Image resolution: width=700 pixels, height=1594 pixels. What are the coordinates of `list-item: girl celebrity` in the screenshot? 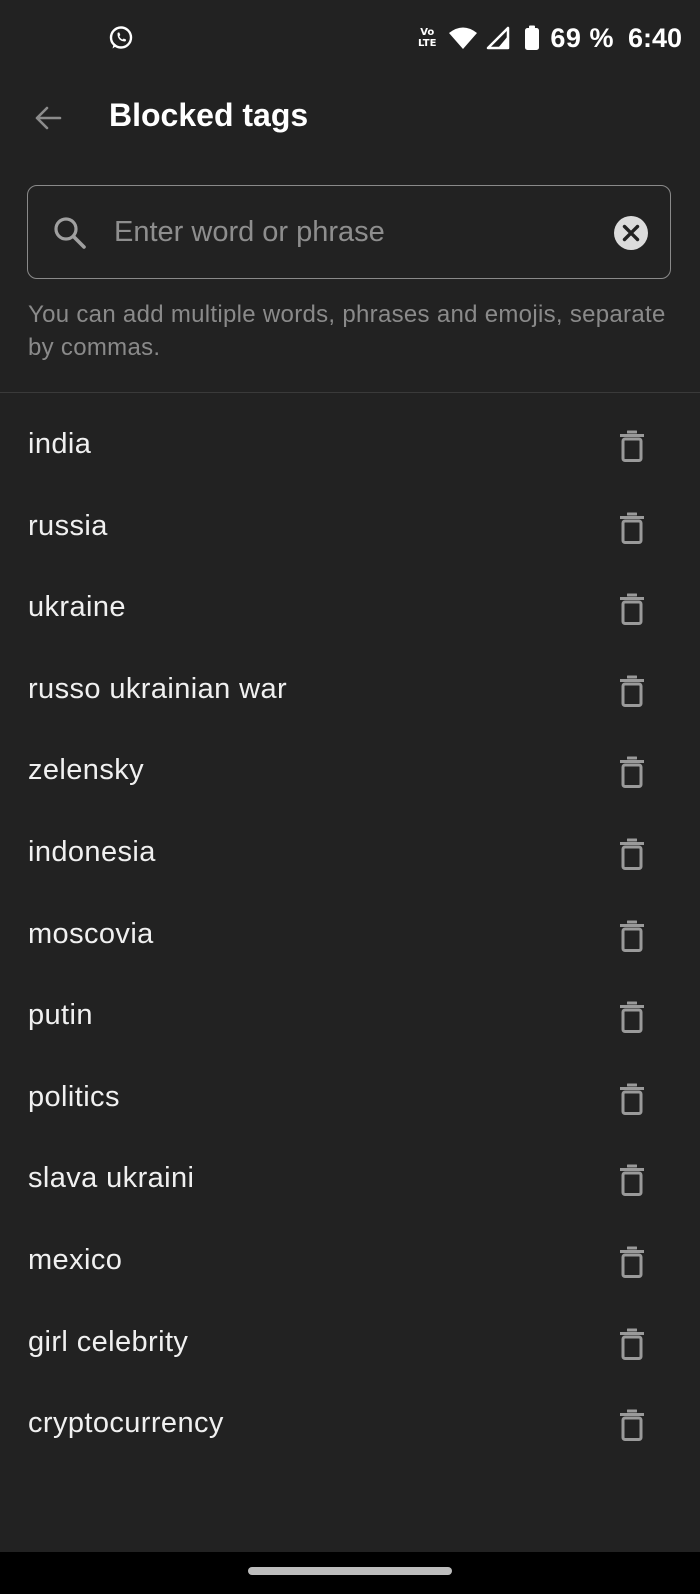 It's located at (350, 1347).